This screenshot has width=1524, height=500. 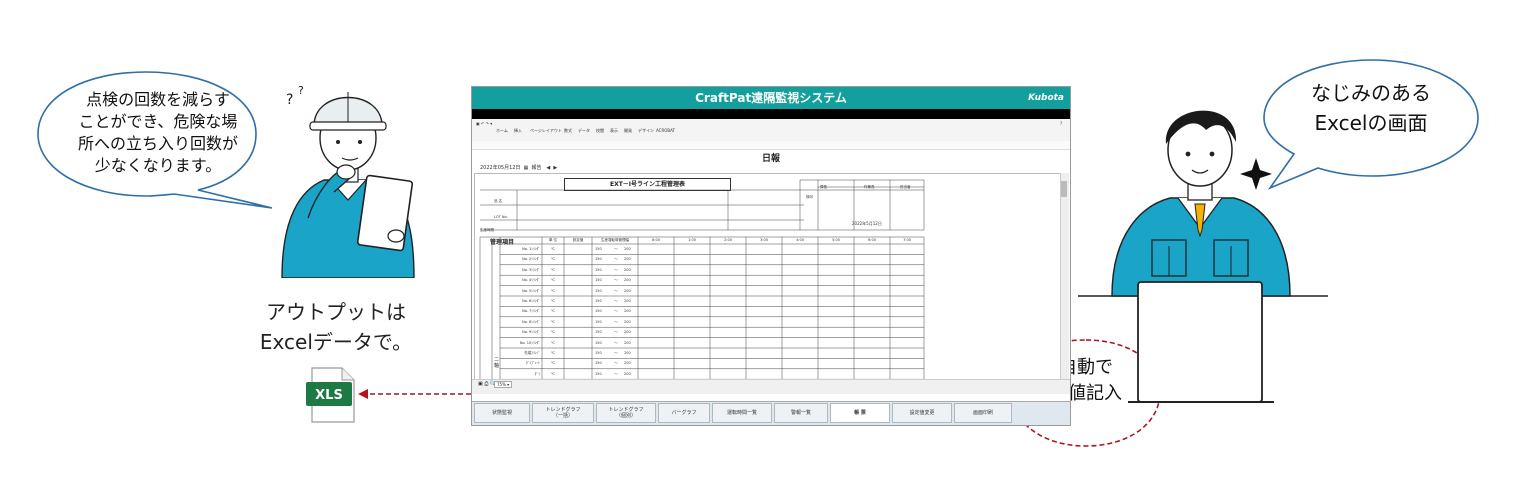 What do you see at coordinates (728, 240) in the screenshot?
I see `column-header: 2:00` at bounding box center [728, 240].